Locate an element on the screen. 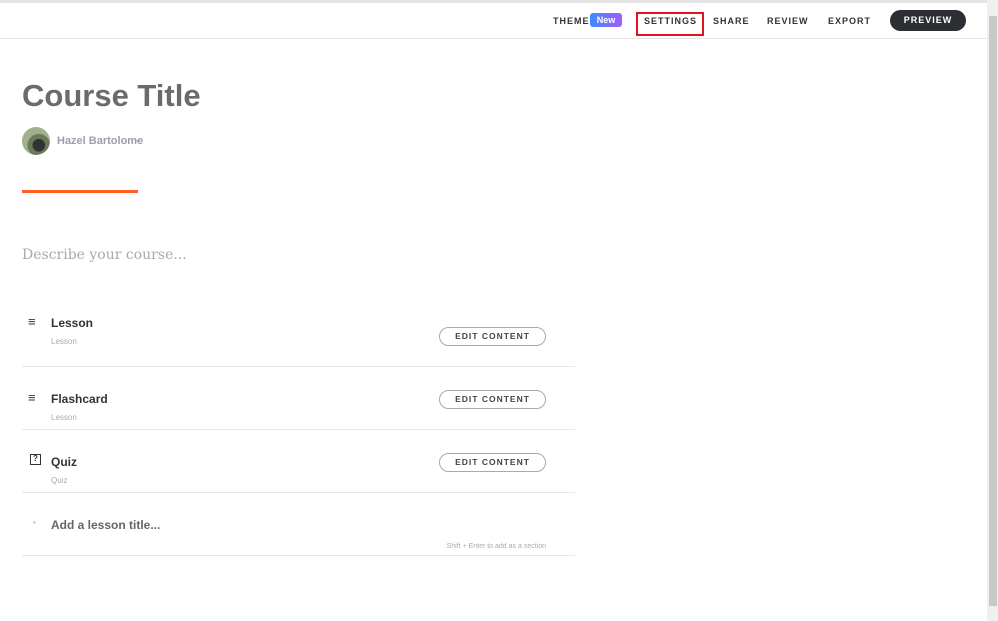 The image size is (998, 621). lesson-type: Quiz is located at coordinates (59, 480).